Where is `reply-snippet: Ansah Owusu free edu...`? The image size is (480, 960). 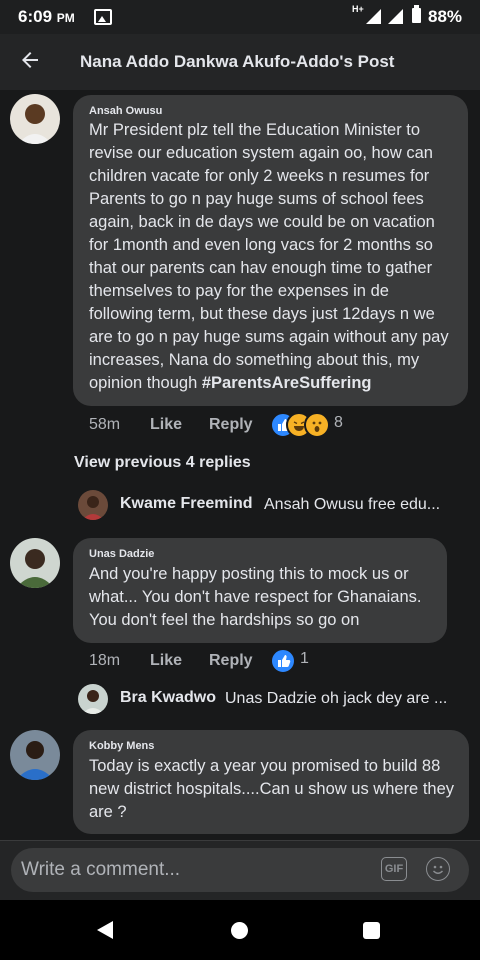
reply-snippet: Ansah Owusu free edu... is located at coordinates (352, 504).